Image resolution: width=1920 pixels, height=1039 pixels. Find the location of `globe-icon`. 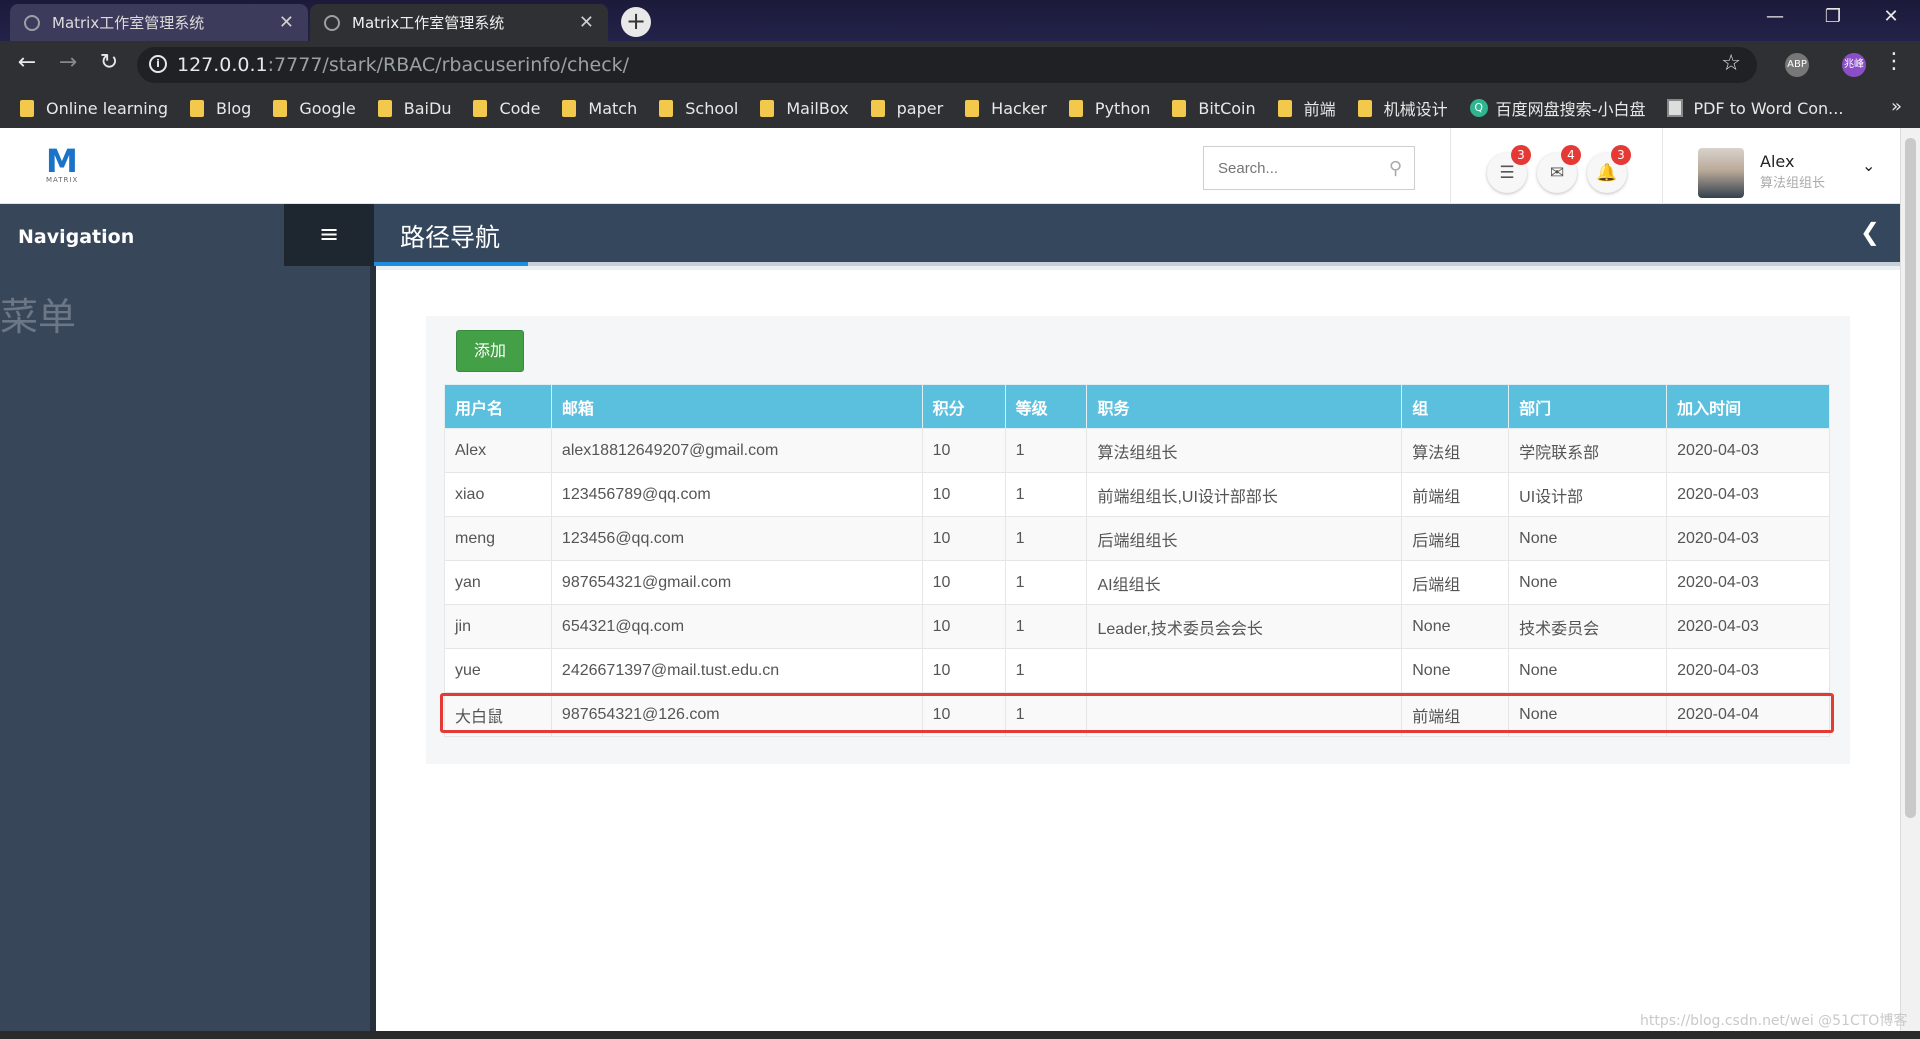

globe-icon is located at coordinates (32, 22).